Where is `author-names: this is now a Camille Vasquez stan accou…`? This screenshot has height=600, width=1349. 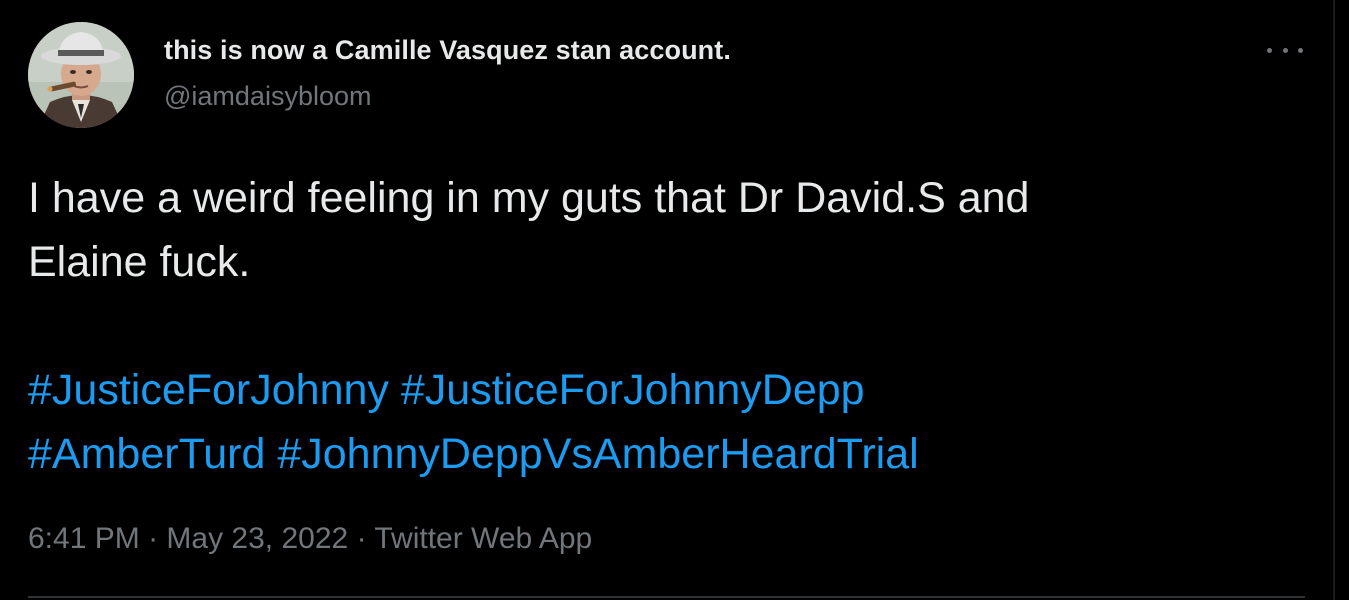 author-names: this is now a Camille Vasquez stan accou… is located at coordinates (447, 73).